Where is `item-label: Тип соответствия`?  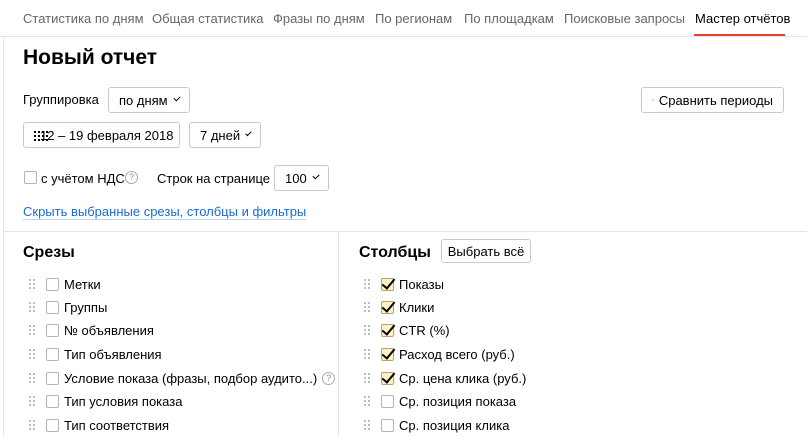 item-label: Тип соответствия is located at coordinates (117, 425).